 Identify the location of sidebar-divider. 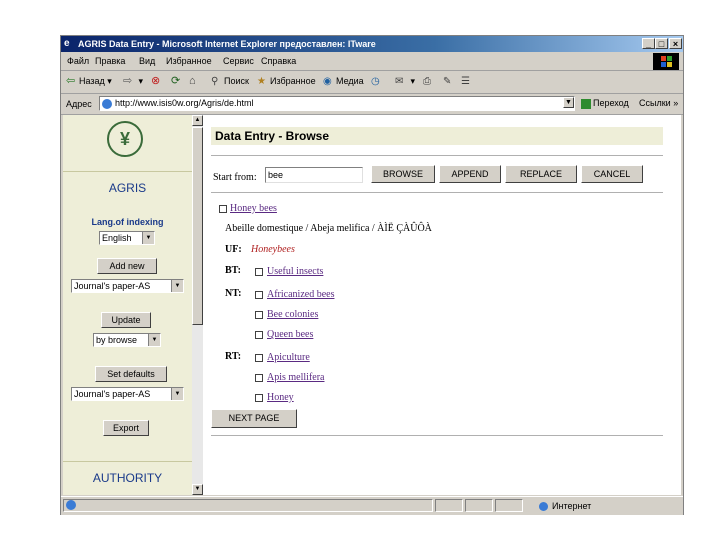
(127, 171).